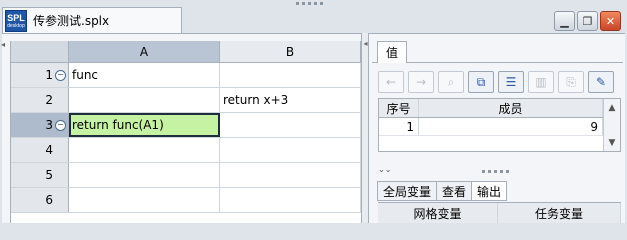 Image resolution: width=627 pixels, height=240 pixels. I want to click on copy-icon: ⧉, so click(481, 82).